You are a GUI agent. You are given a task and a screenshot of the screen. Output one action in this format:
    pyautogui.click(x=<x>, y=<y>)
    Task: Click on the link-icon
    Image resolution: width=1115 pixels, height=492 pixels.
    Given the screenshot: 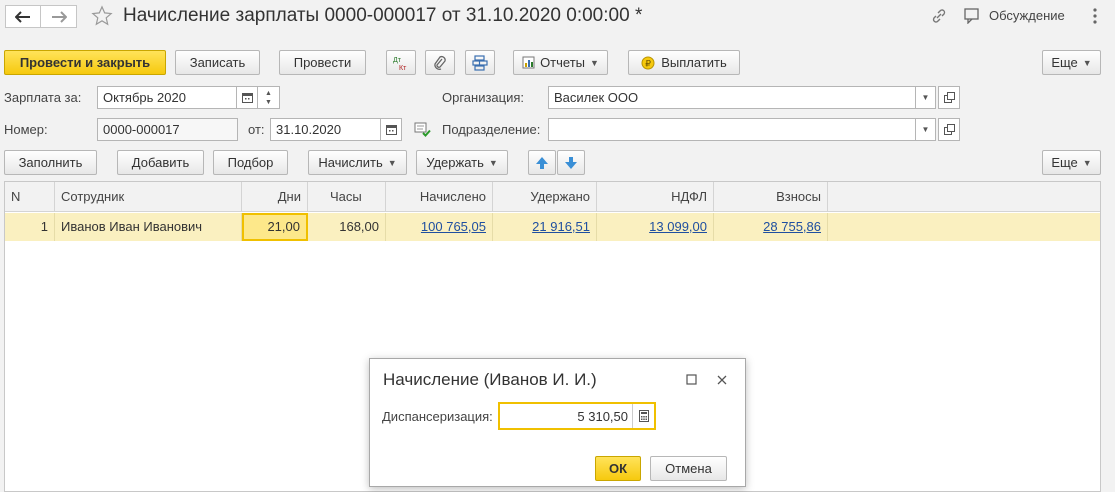 What is the action you would take?
    pyautogui.click(x=939, y=16)
    